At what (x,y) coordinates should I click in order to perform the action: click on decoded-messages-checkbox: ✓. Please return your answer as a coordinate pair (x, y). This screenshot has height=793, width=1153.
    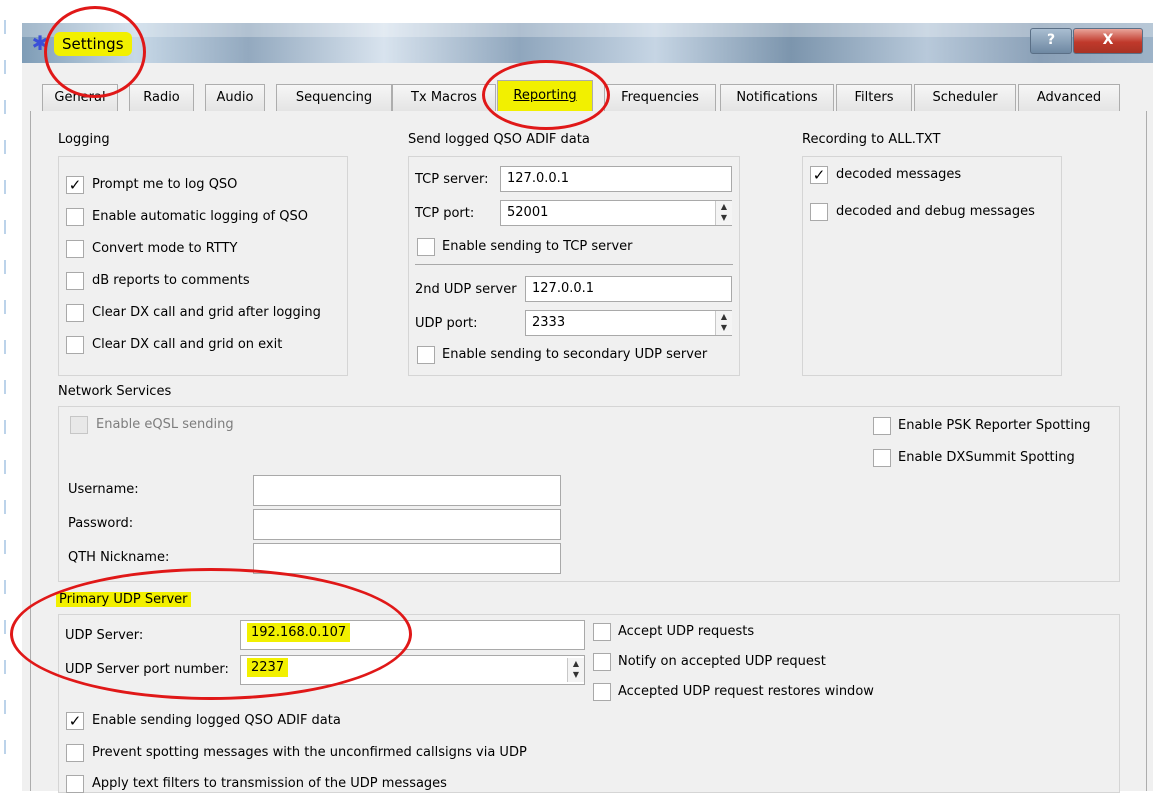
    Looking at the image, I should click on (819, 175).